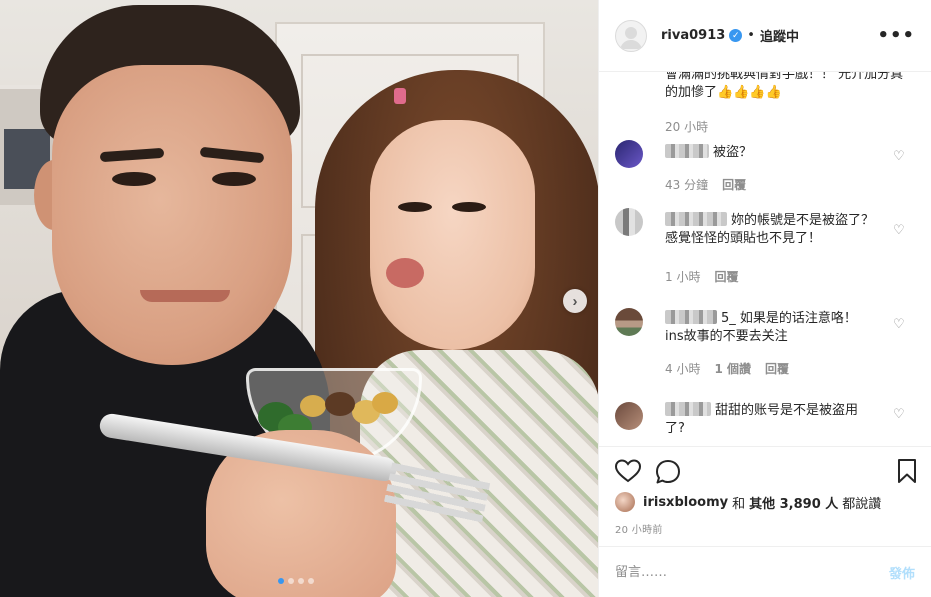 The width and height of the screenshot is (931, 597). I want to click on comment-time: 1 小時, so click(683, 277).